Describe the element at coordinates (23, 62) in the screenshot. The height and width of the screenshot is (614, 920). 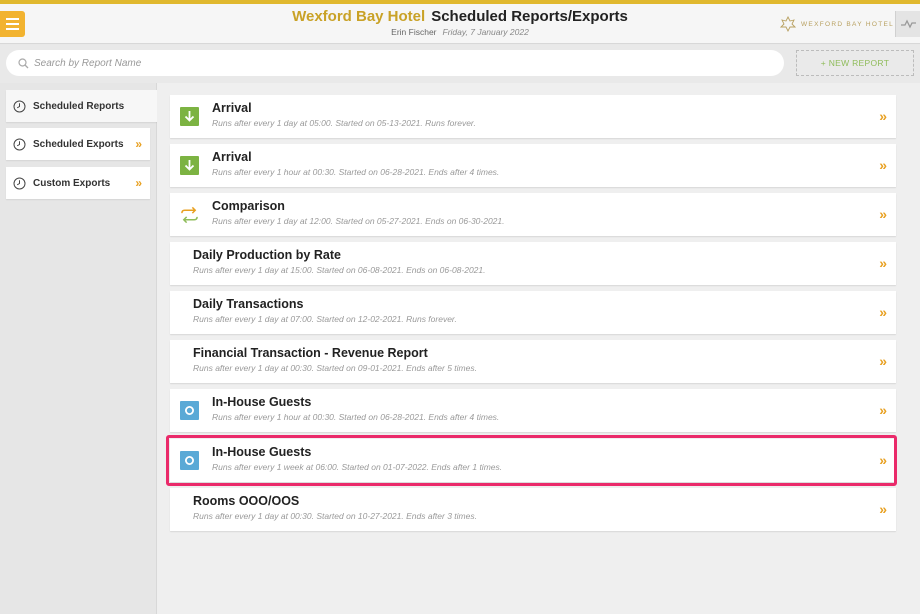
I see `search-icon` at that location.